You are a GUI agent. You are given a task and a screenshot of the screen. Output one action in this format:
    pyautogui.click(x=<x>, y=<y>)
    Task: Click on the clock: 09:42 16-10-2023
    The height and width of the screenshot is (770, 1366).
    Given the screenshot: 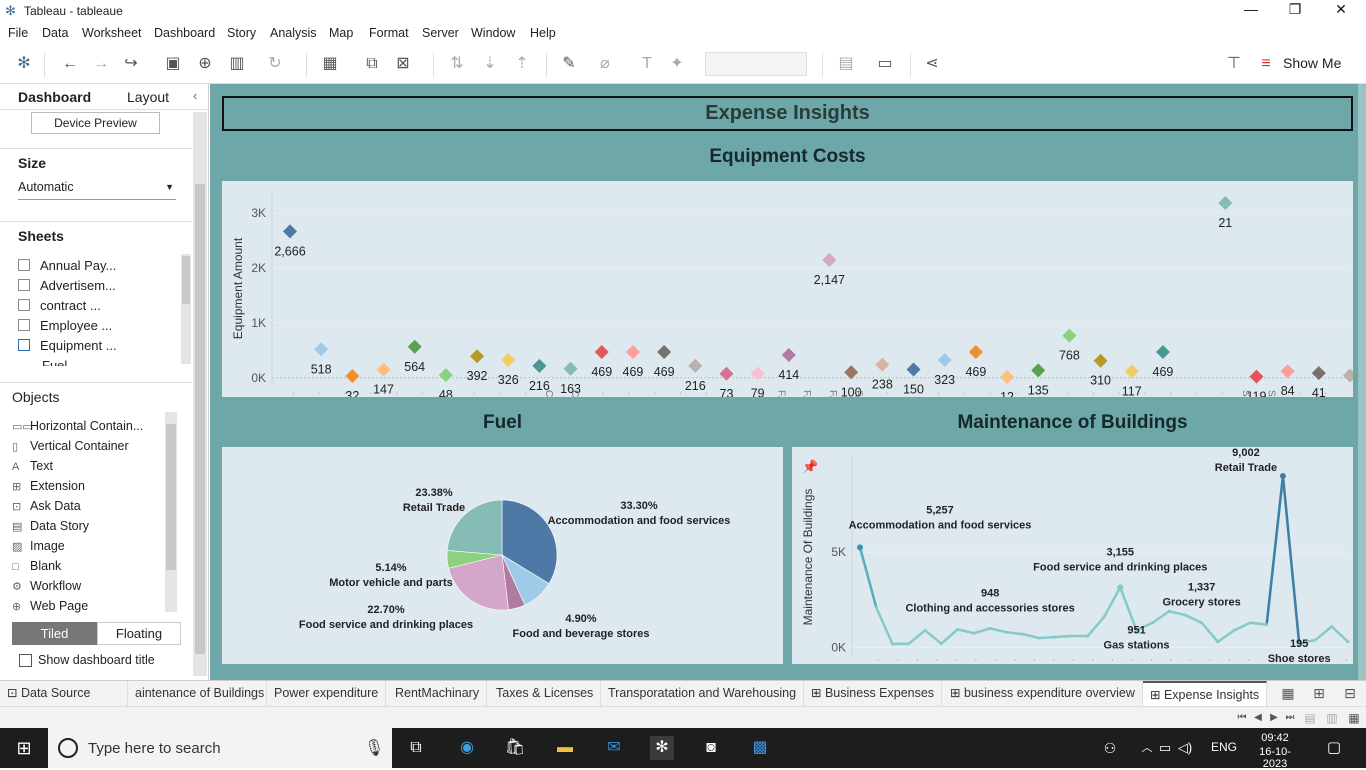 What is the action you would take?
    pyautogui.click(x=1275, y=751)
    